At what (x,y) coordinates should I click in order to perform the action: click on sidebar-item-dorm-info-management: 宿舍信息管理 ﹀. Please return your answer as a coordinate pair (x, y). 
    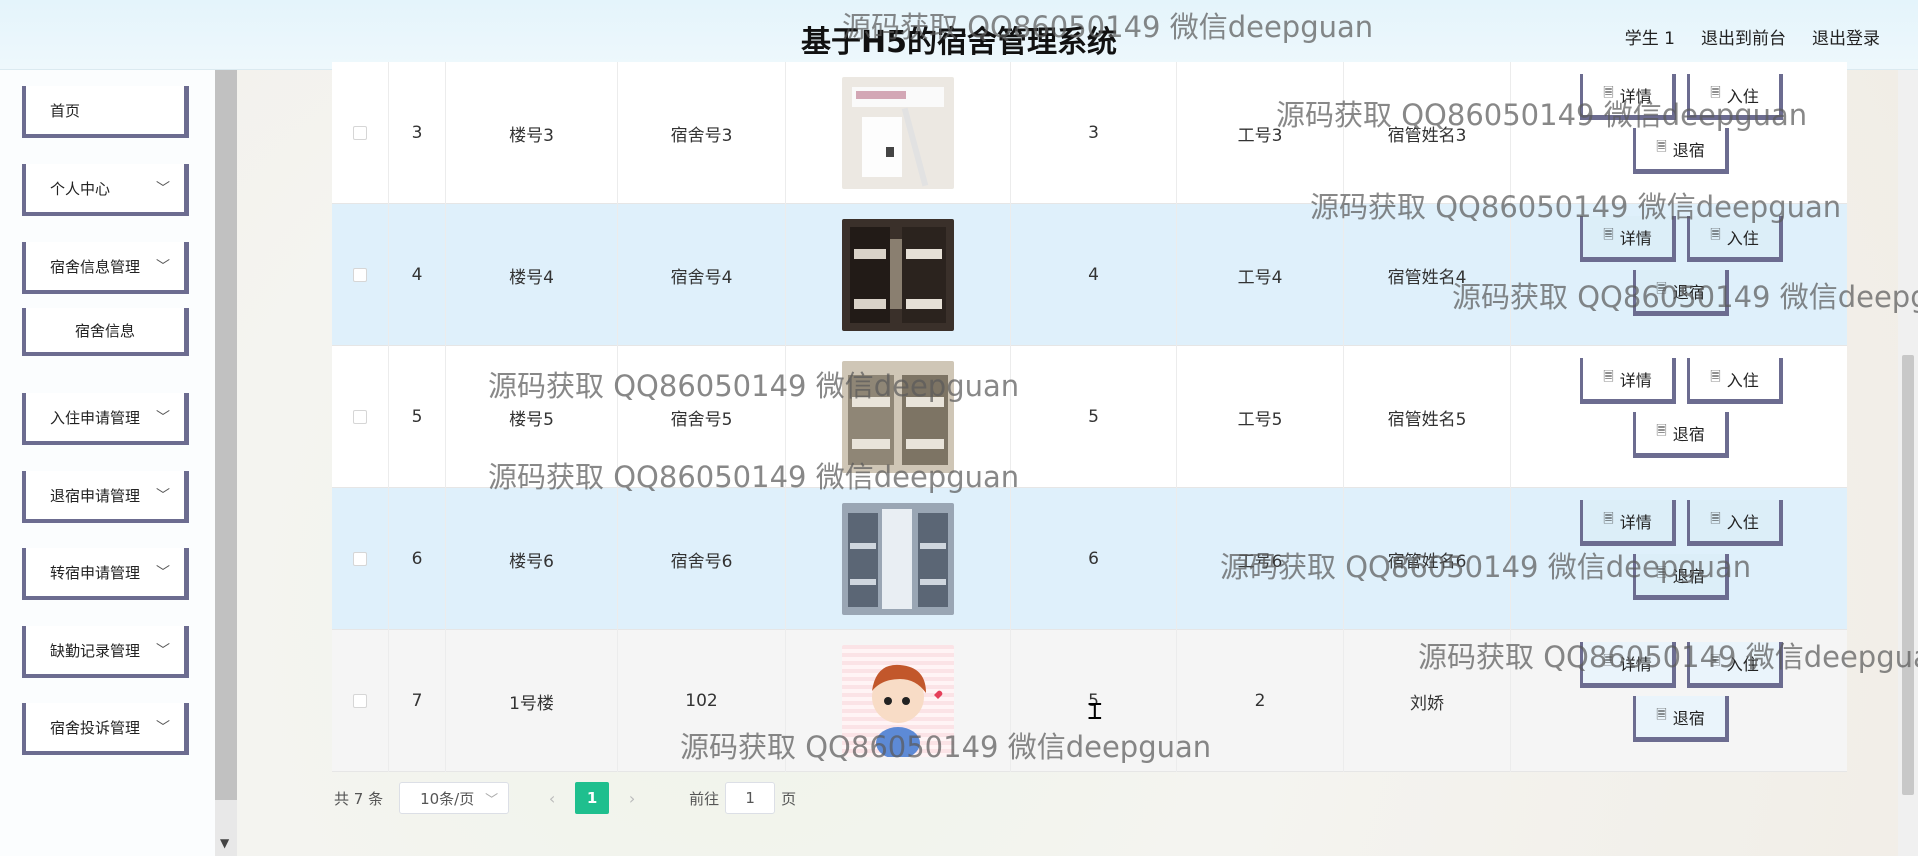
    Looking at the image, I should click on (105, 268).